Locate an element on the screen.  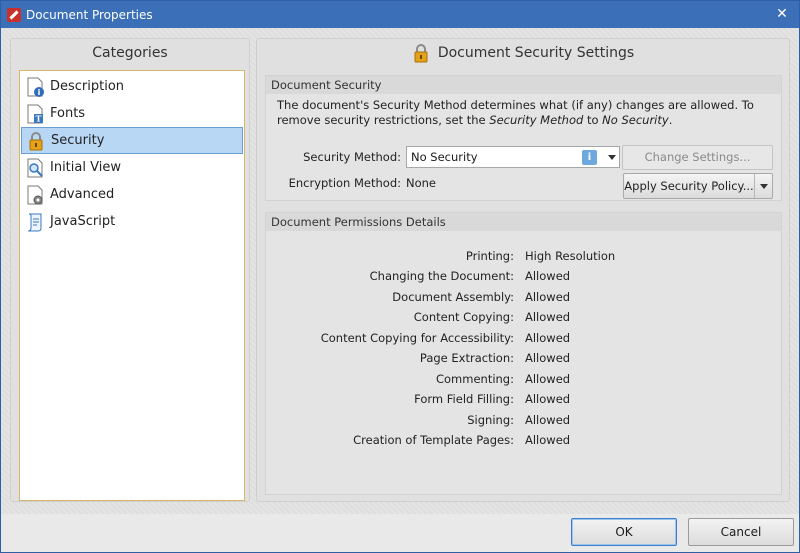
category-label: Initial View is located at coordinates (85, 167).